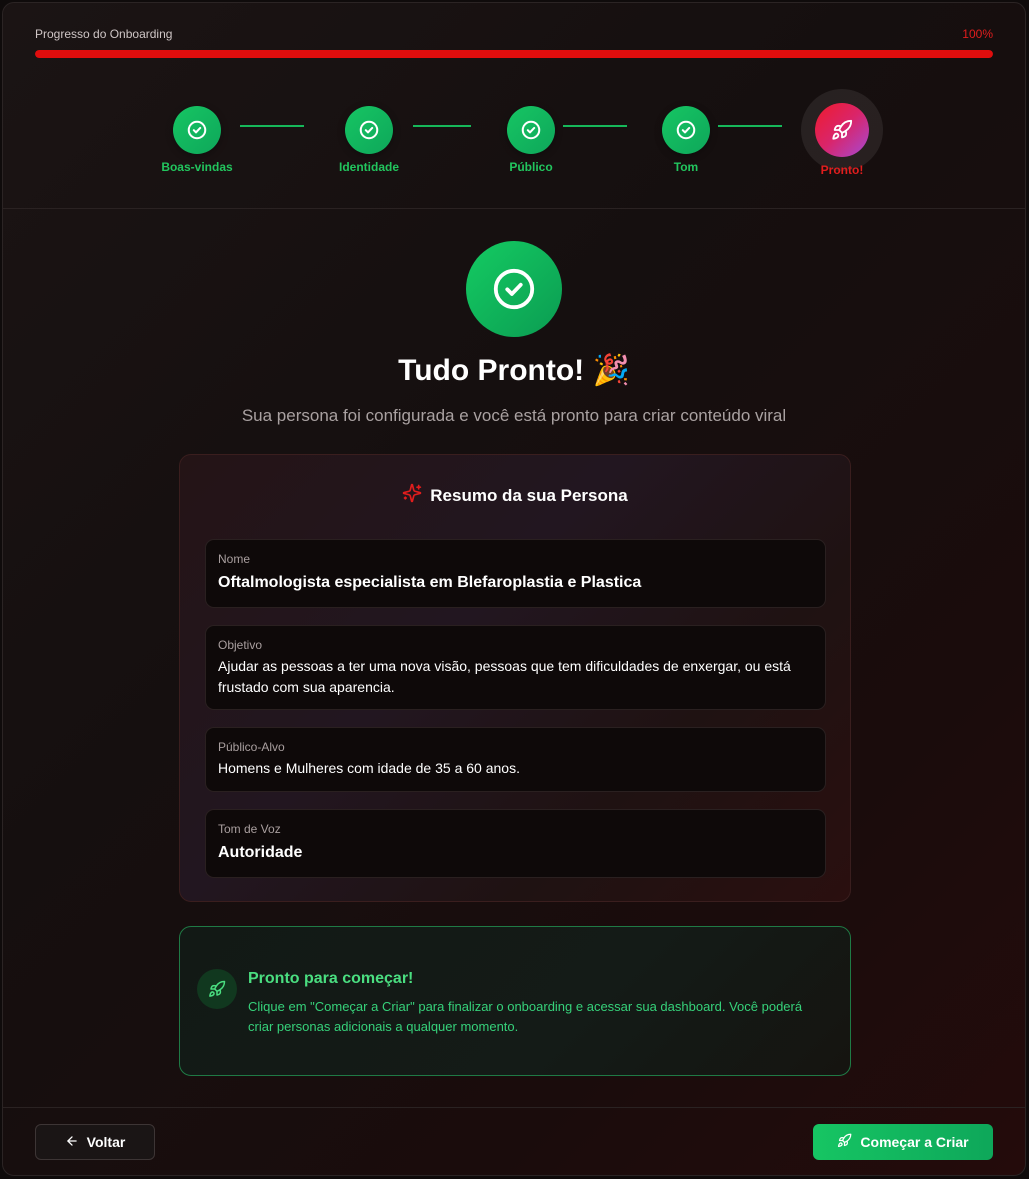 The width and height of the screenshot is (1029, 1179). Describe the element at coordinates (977, 34) in the screenshot. I see `progress-percent: 100%` at that location.